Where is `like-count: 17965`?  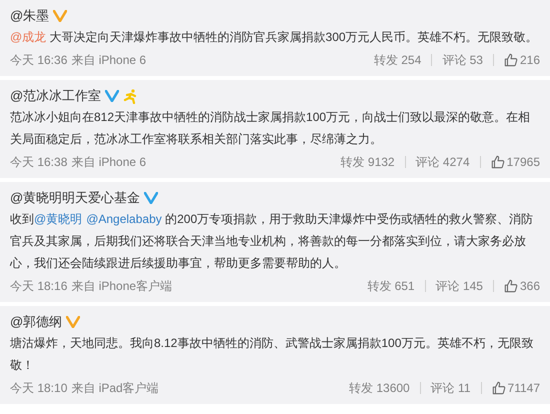
like-count: 17965 is located at coordinates (523, 162).